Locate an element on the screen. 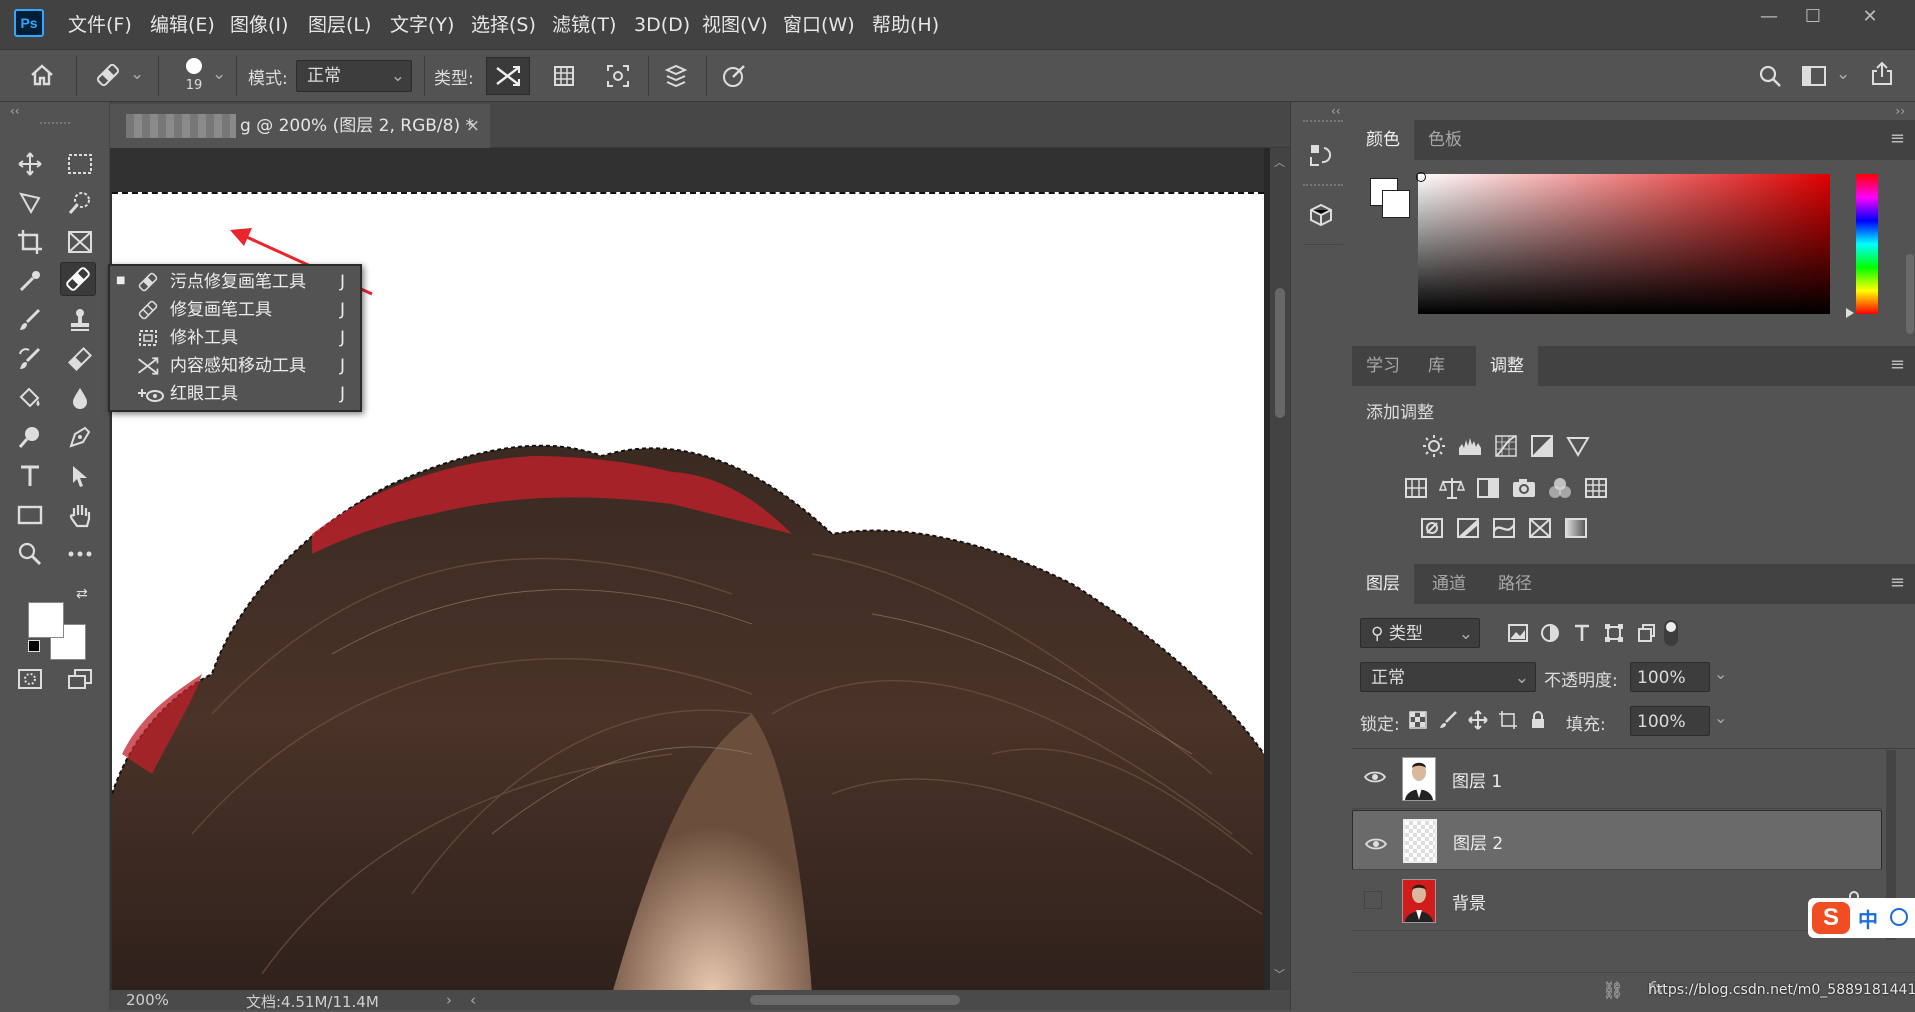 This screenshot has width=1915, height=1012. brush-chevron-icon: ⌄ is located at coordinates (219, 74).